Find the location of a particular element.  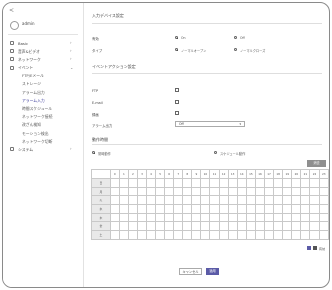

enable-on-radio is located at coordinates (177, 38).